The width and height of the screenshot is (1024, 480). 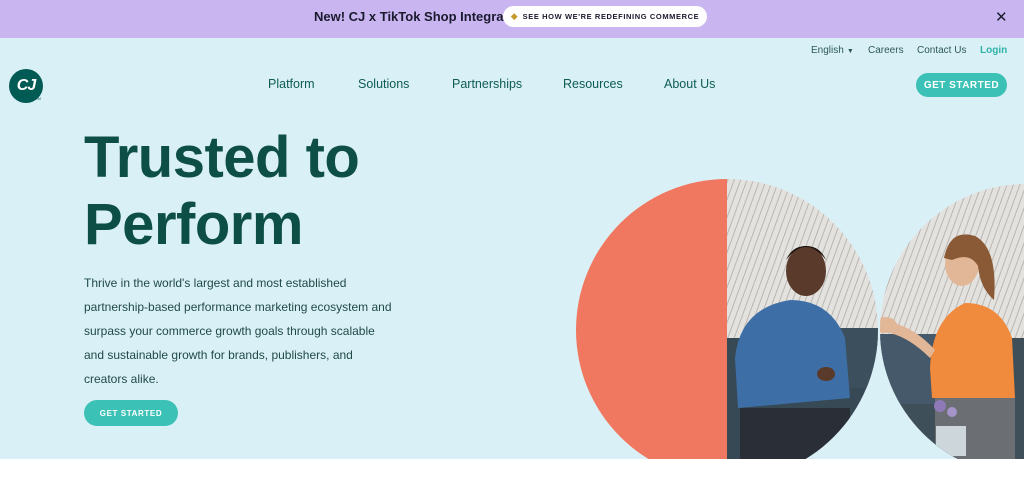 What do you see at coordinates (131, 413) in the screenshot?
I see `get-started-hero-button: GET STARTED` at bounding box center [131, 413].